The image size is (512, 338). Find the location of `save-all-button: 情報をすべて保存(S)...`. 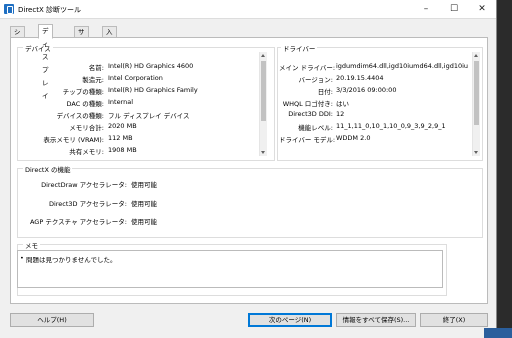

save-all-button: 情報をすべて保存(S)... is located at coordinates (376, 320).